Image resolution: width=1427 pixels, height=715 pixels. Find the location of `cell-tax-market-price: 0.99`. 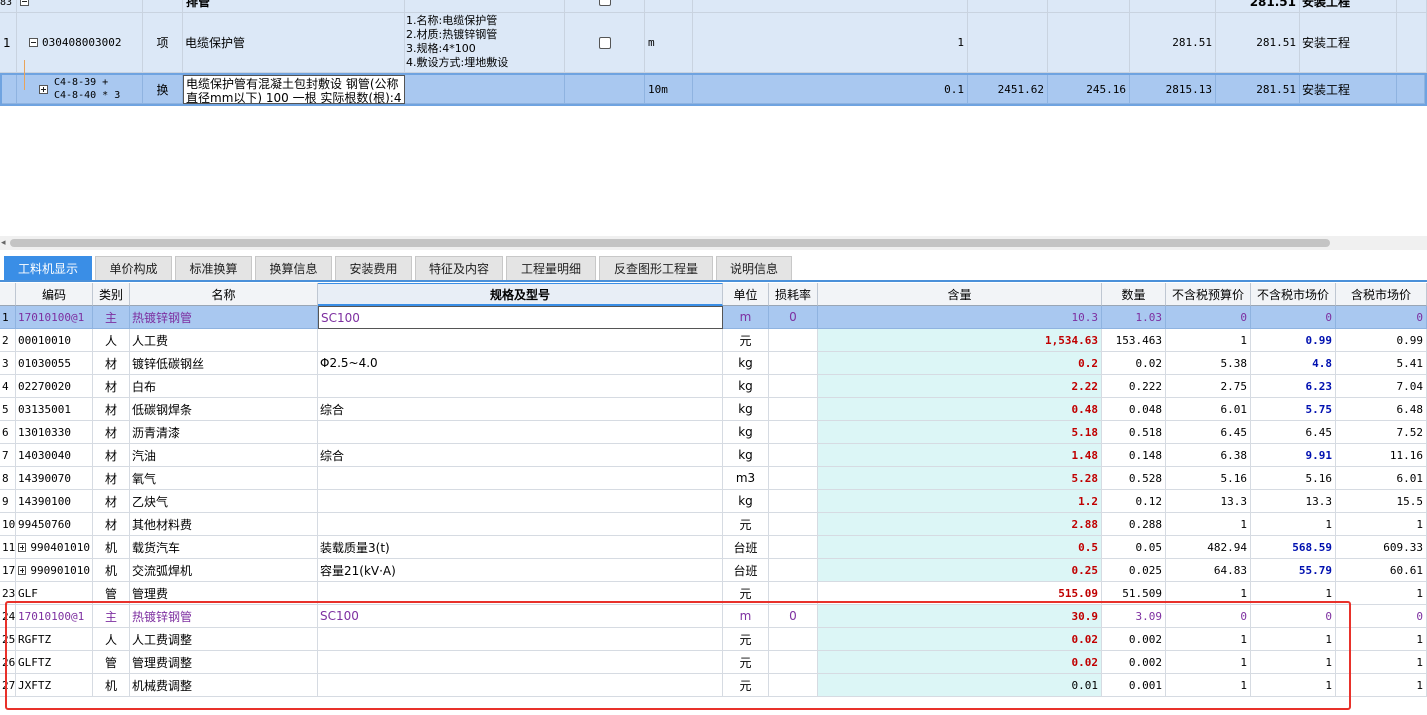

cell-tax-market-price: 0.99 is located at coordinates (1381, 340).